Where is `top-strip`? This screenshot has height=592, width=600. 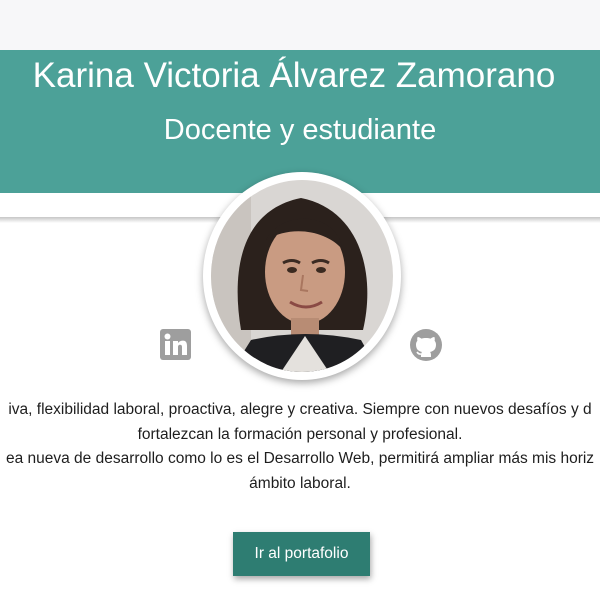 top-strip is located at coordinates (300, 25).